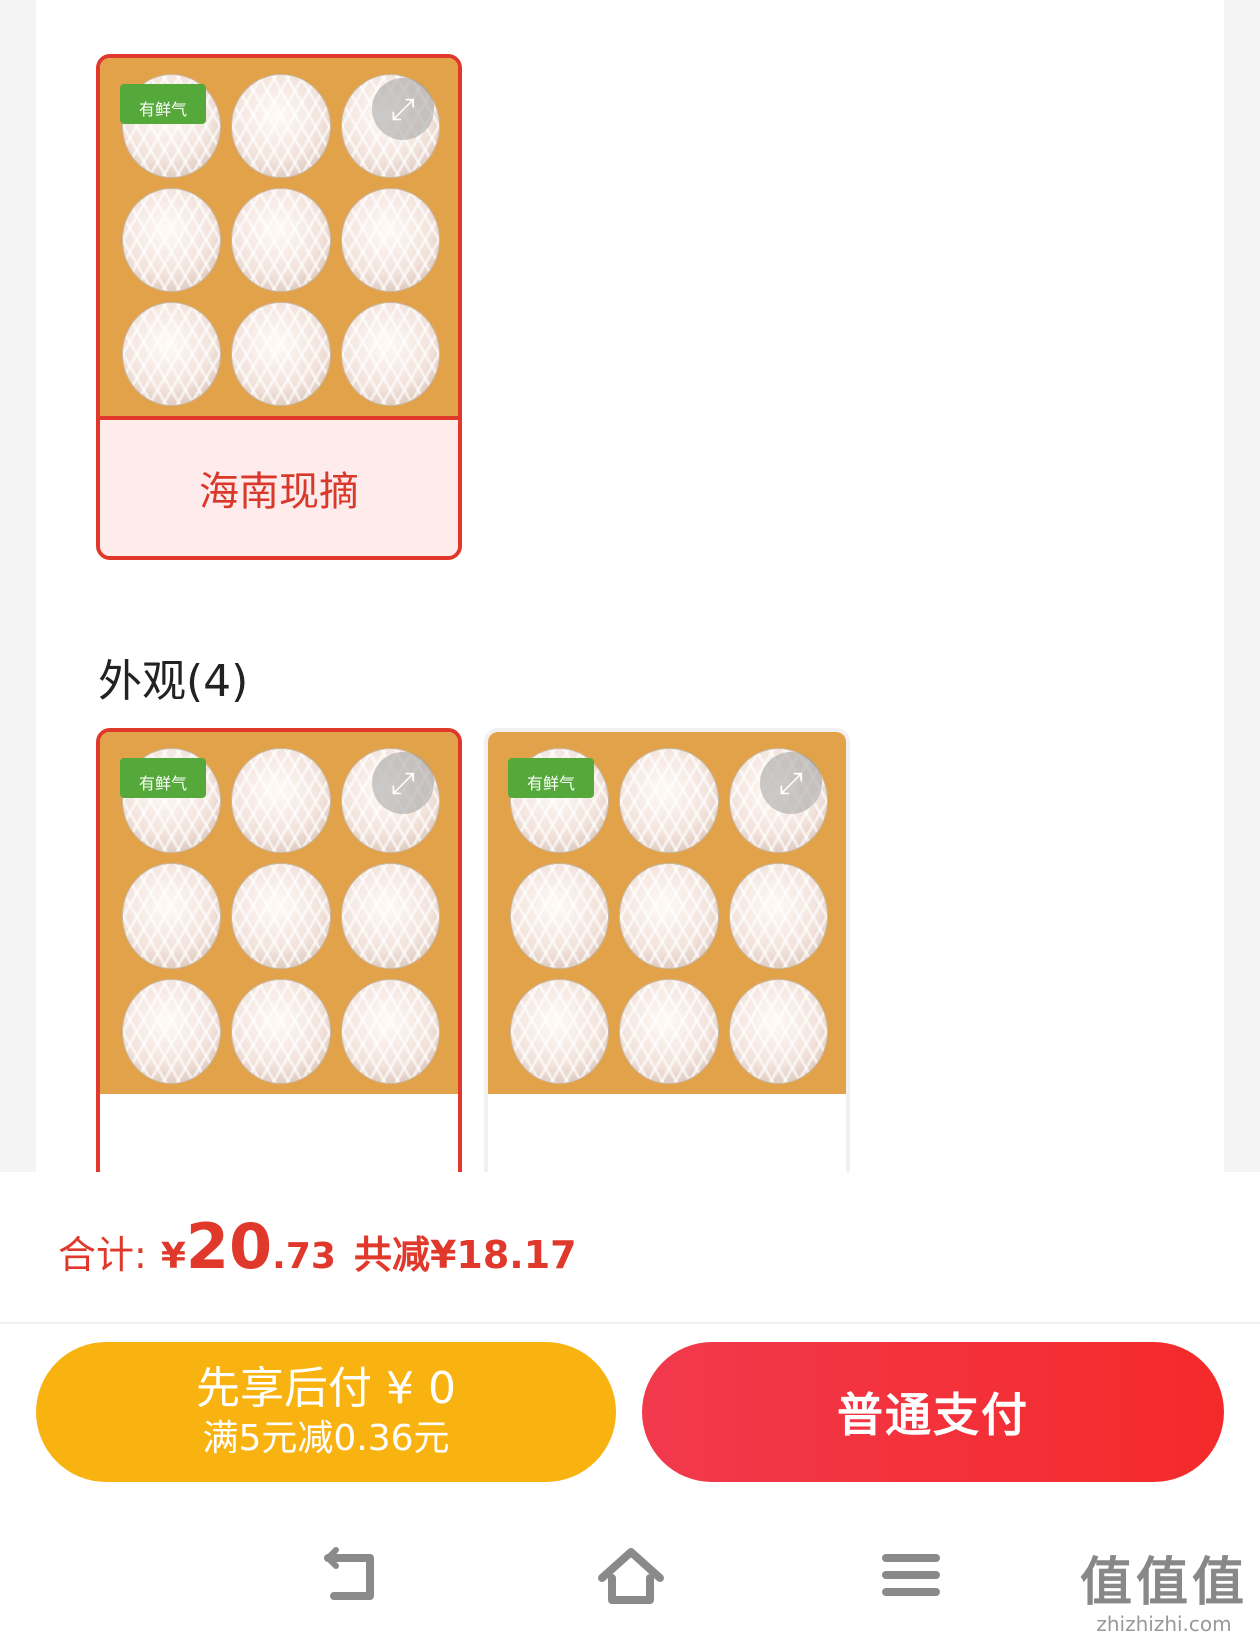  I want to click on appearance-card-2: 有鲜气 ⤢, so click(667, 958).